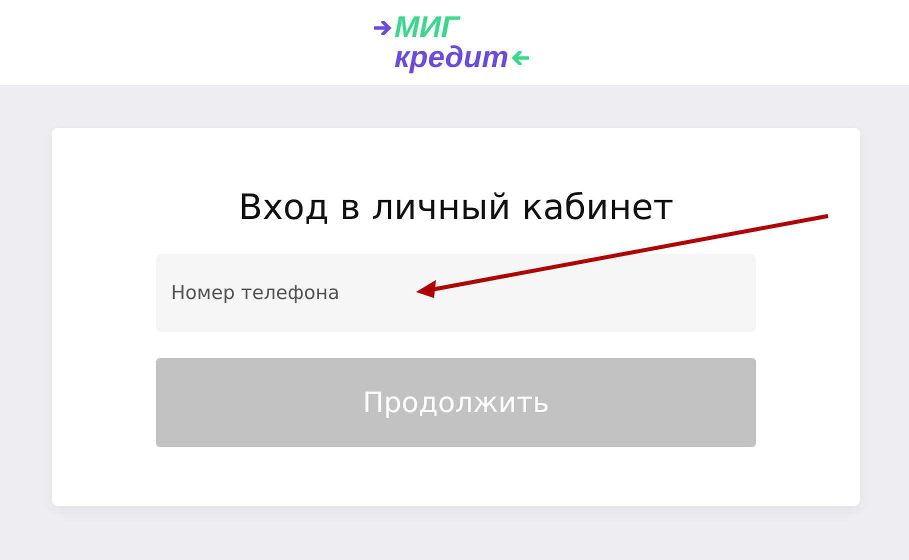  Describe the element at coordinates (456, 208) in the screenshot. I see `page-title: Вход в личный кабинет` at that location.